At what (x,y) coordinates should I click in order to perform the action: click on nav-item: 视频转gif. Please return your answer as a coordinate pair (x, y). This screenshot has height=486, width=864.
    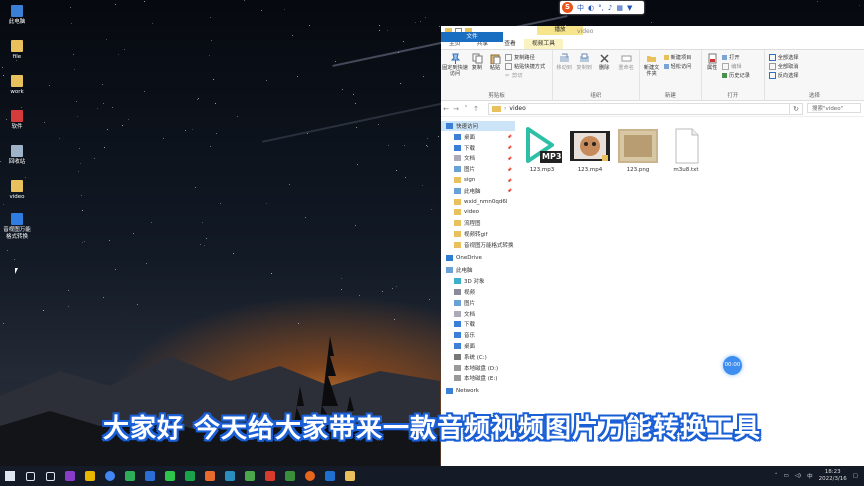
    Looking at the image, I should click on (478, 234).